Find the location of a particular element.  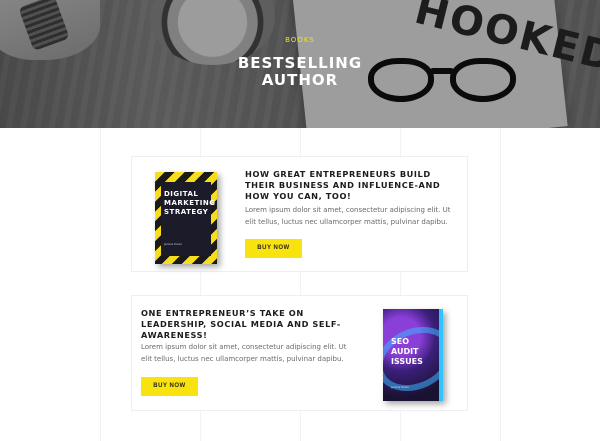

book-cover-title-2: SEO AUDIT ISSUES is located at coordinates (407, 351).